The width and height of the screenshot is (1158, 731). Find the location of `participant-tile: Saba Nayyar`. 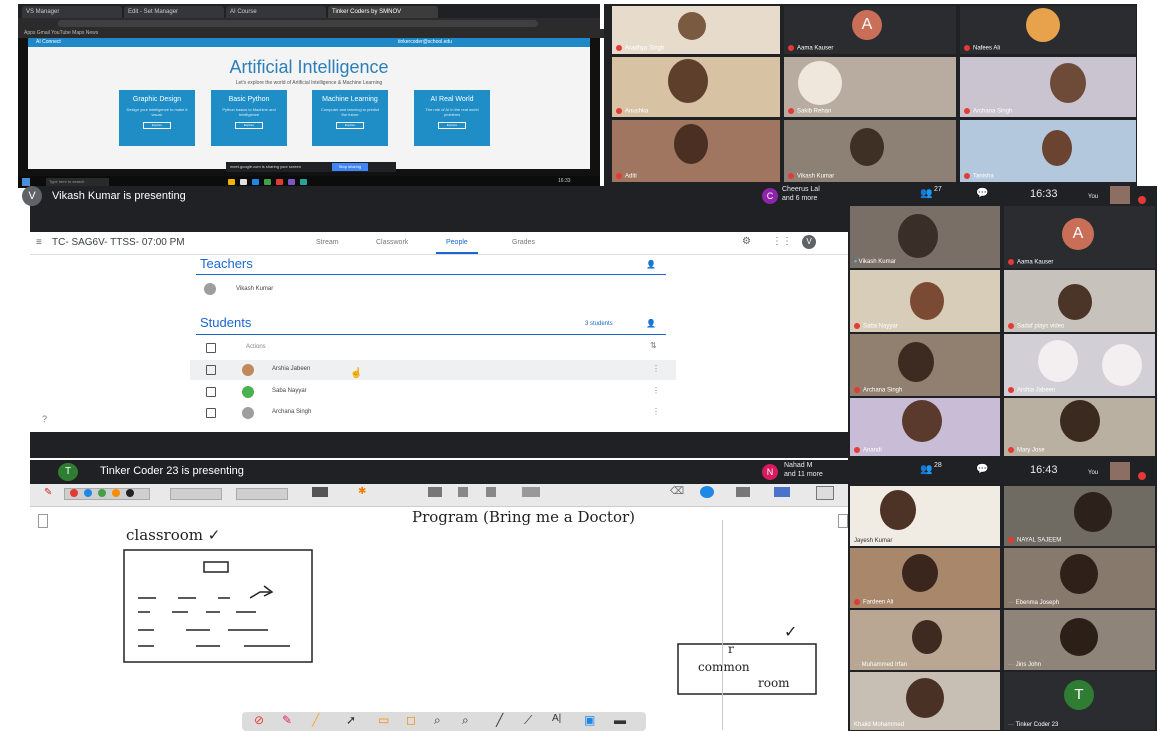

participant-tile: Saba Nayyar is located at coordinates (925, 301).